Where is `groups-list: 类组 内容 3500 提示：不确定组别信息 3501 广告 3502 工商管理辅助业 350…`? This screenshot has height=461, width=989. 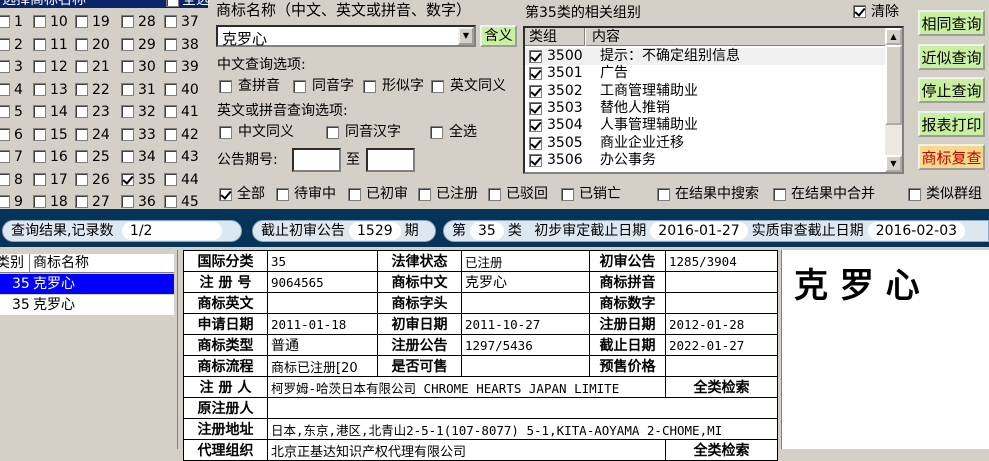
groups-list: 类组 内容 3500 提示：不确定组别信息 3501 广告 3502 工商管理辅助业 350… is located at coordinates (713, 100).